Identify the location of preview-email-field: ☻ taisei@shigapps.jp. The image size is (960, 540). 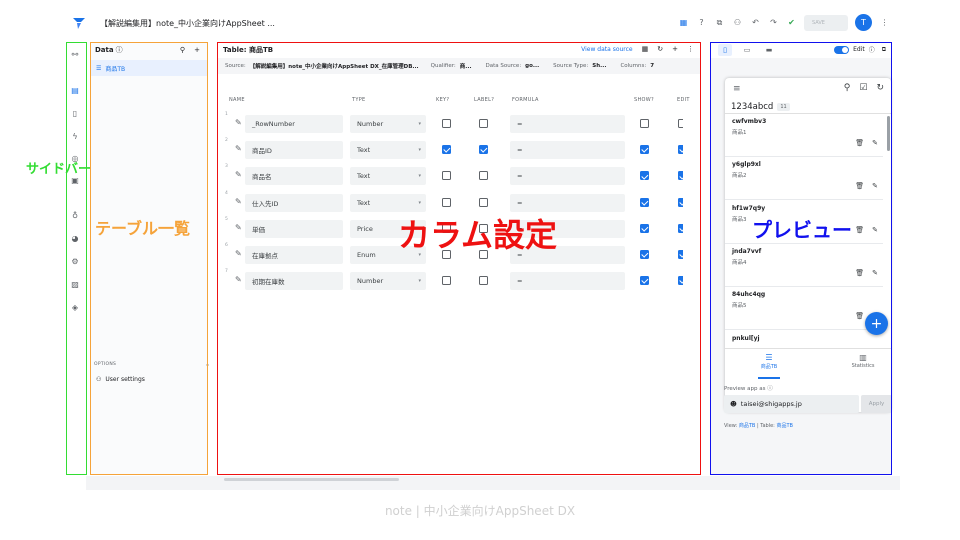
(791, 404).